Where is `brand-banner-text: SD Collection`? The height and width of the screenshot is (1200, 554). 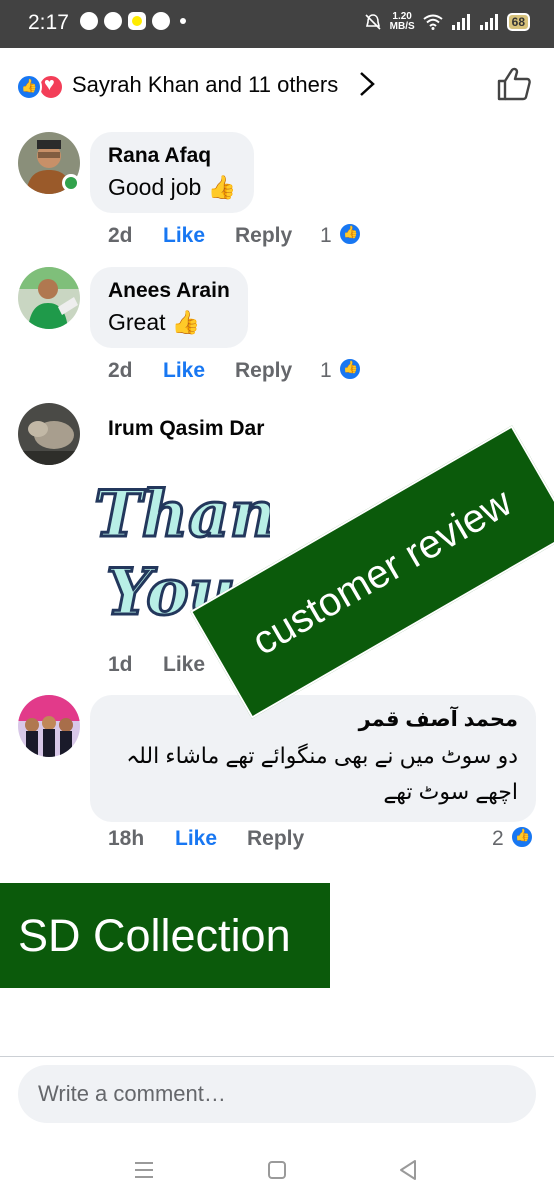
brand-banner-text: SD Collection is located at coordinates (154, 935).